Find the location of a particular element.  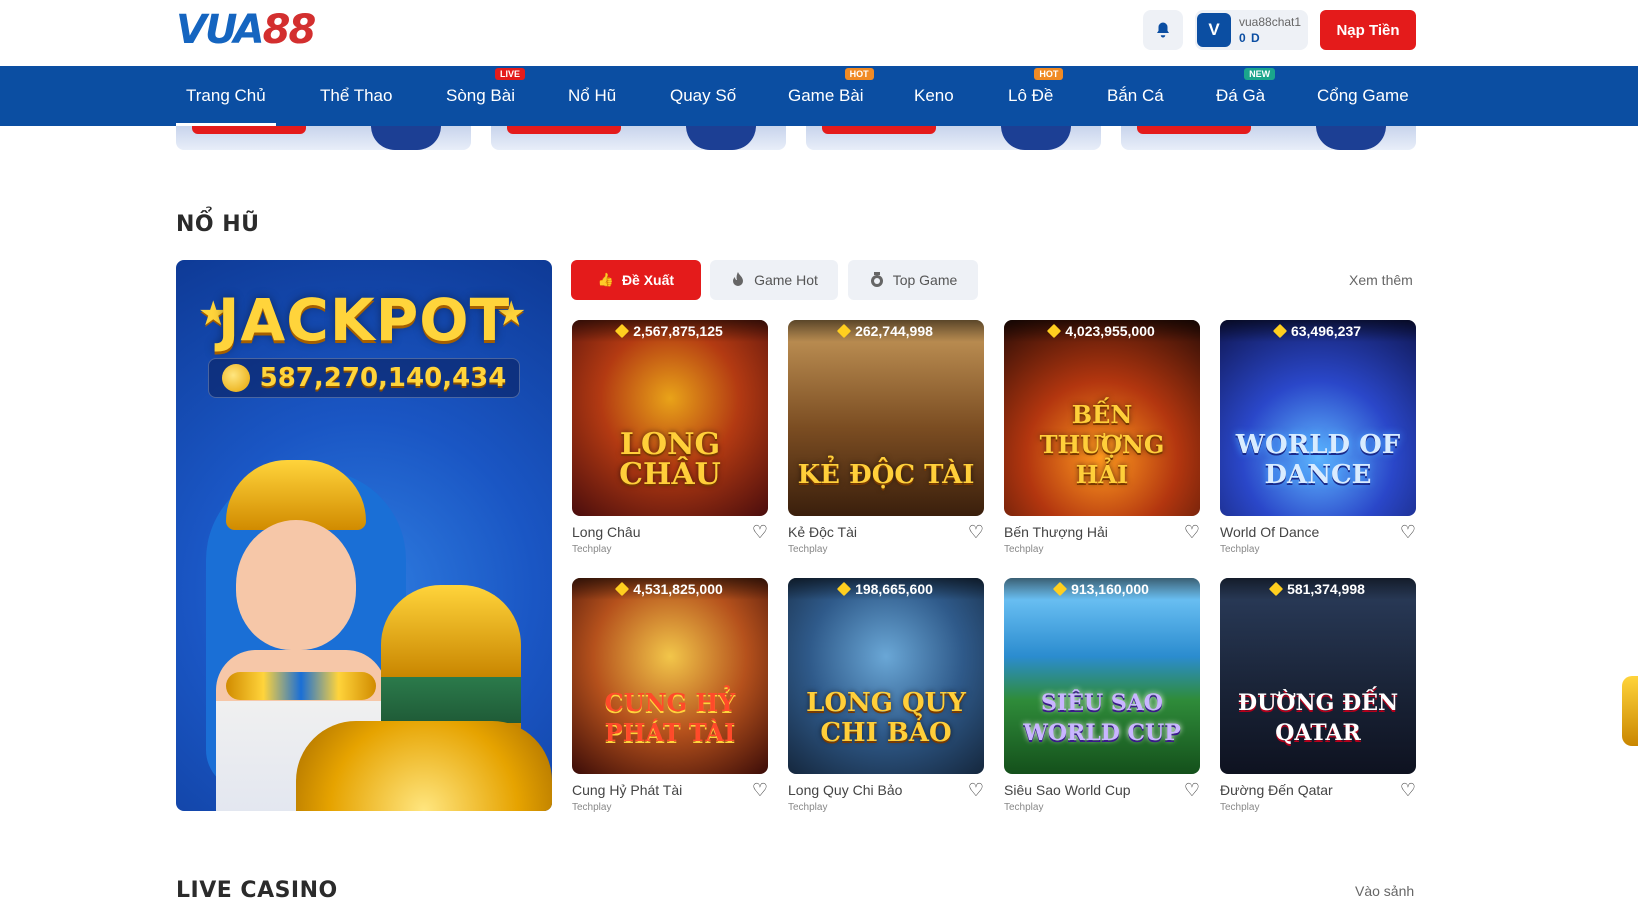

nav-item-lo-de: Lô Đề HOT is located at coordinates (1036, 96).